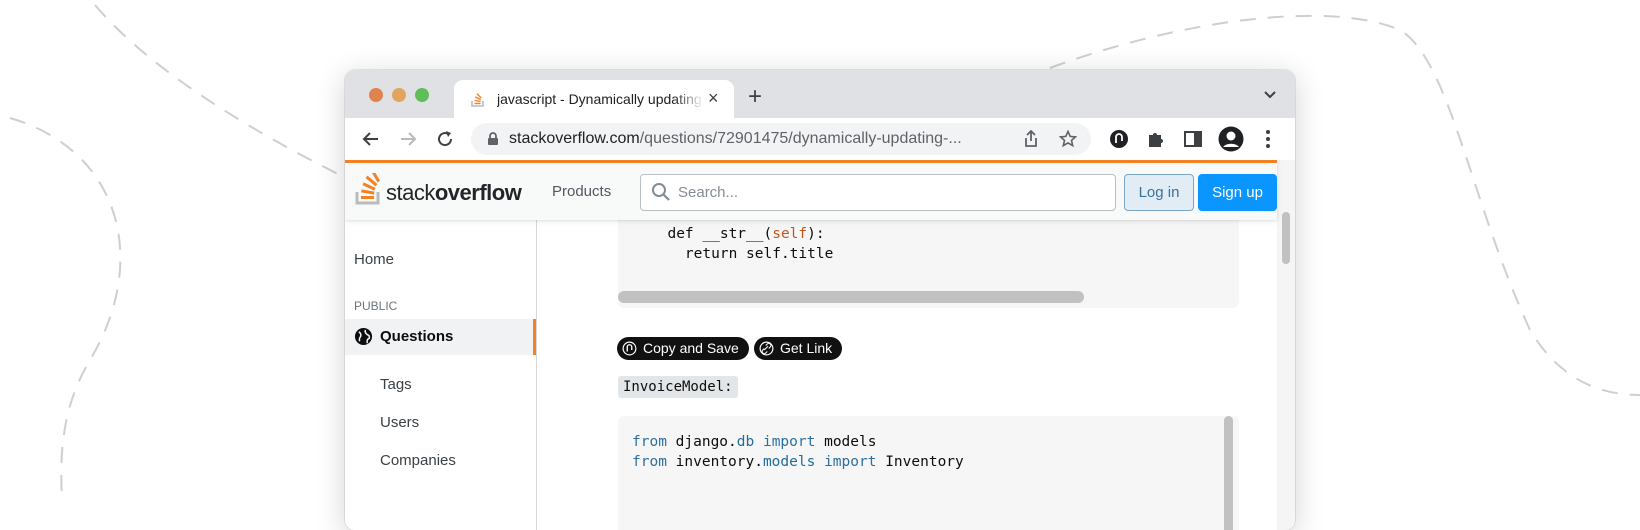 This screenshot has height=530, width=1640. Describe the element at coordinates (1156, 139) in the screenshot. I see `puzzle-icon` at that location.